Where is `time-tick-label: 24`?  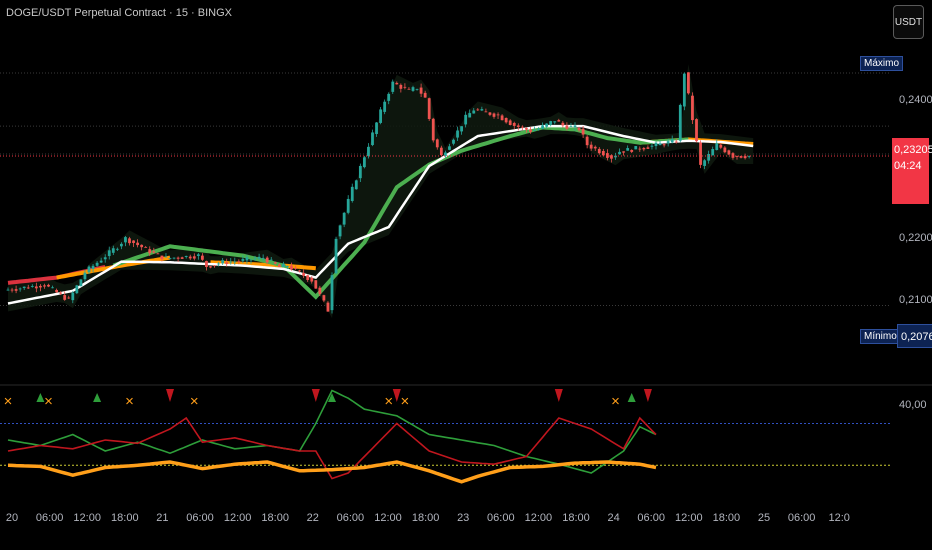 time-tick-label: 24 is located at coordinates (613, 518).